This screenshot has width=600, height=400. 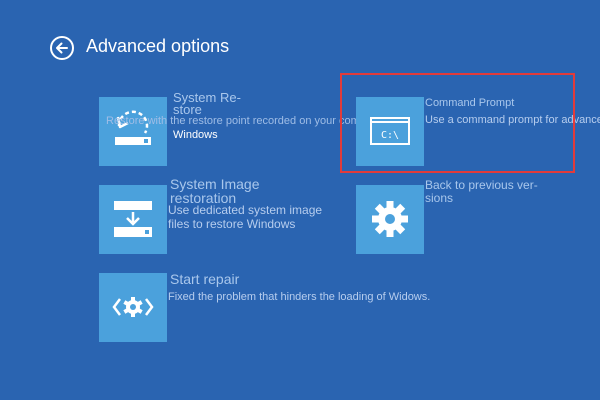 What do you see at coordinates (205, 279) in the screenshot?
I see `start-repair-title: Start repair` at bounding box center [205, 279].